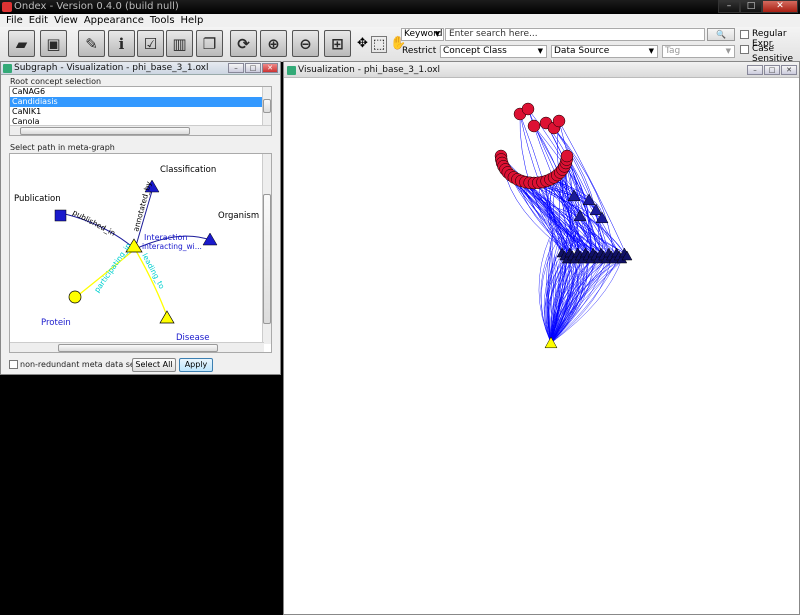  I want to click on label-classification: Classification, so click(188, 170).